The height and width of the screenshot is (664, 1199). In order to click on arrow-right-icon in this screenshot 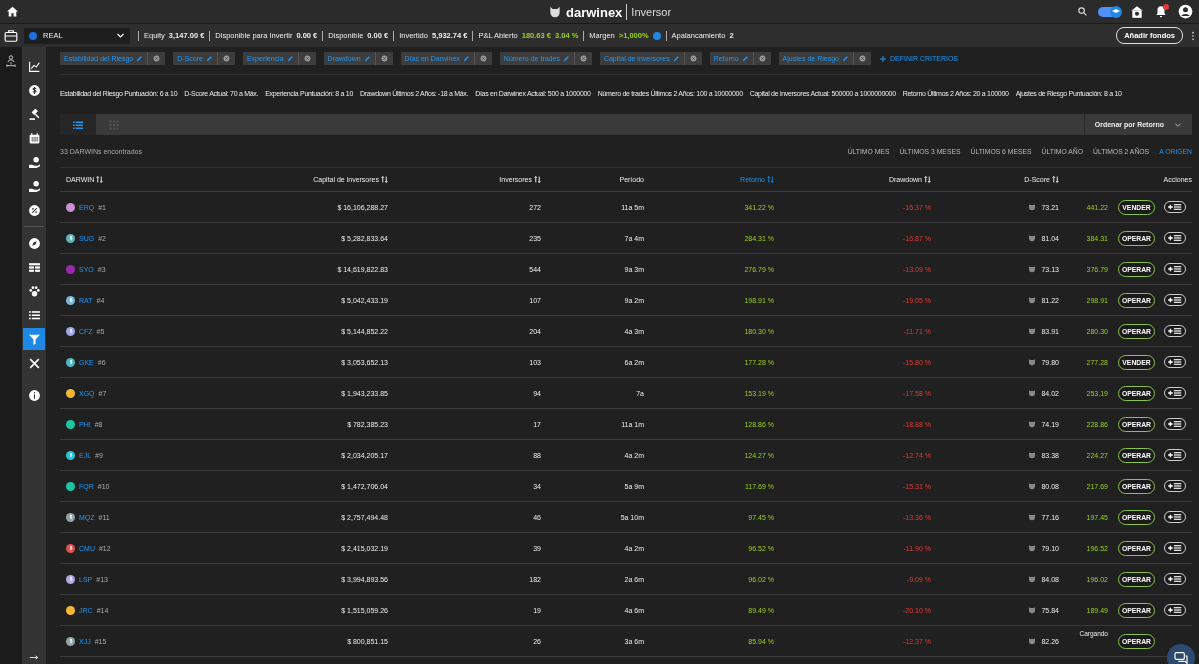, I will do `click(34, 657)`.